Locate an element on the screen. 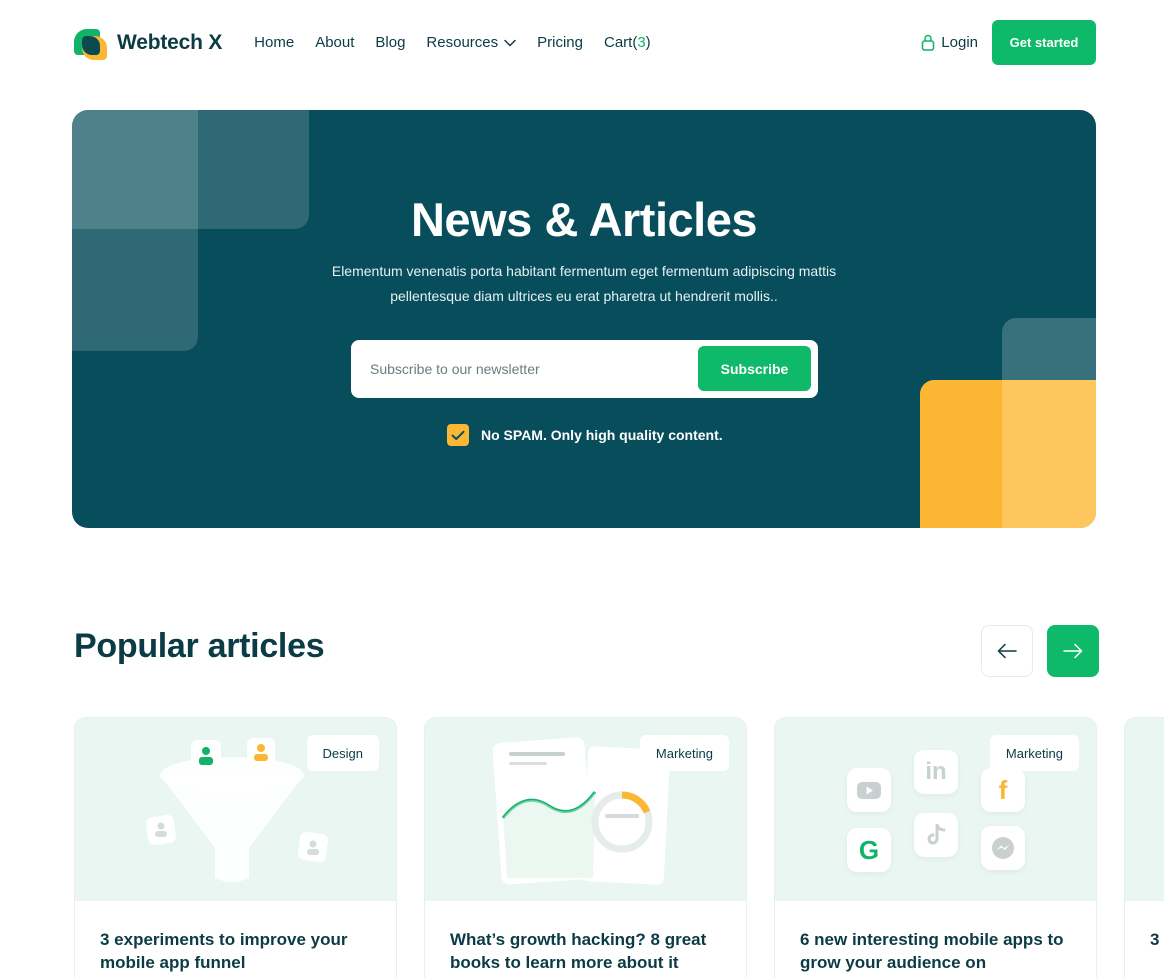 This screenshot has height=978, width=1164. no-spam-checkbox is located at coordinates (458, 435).